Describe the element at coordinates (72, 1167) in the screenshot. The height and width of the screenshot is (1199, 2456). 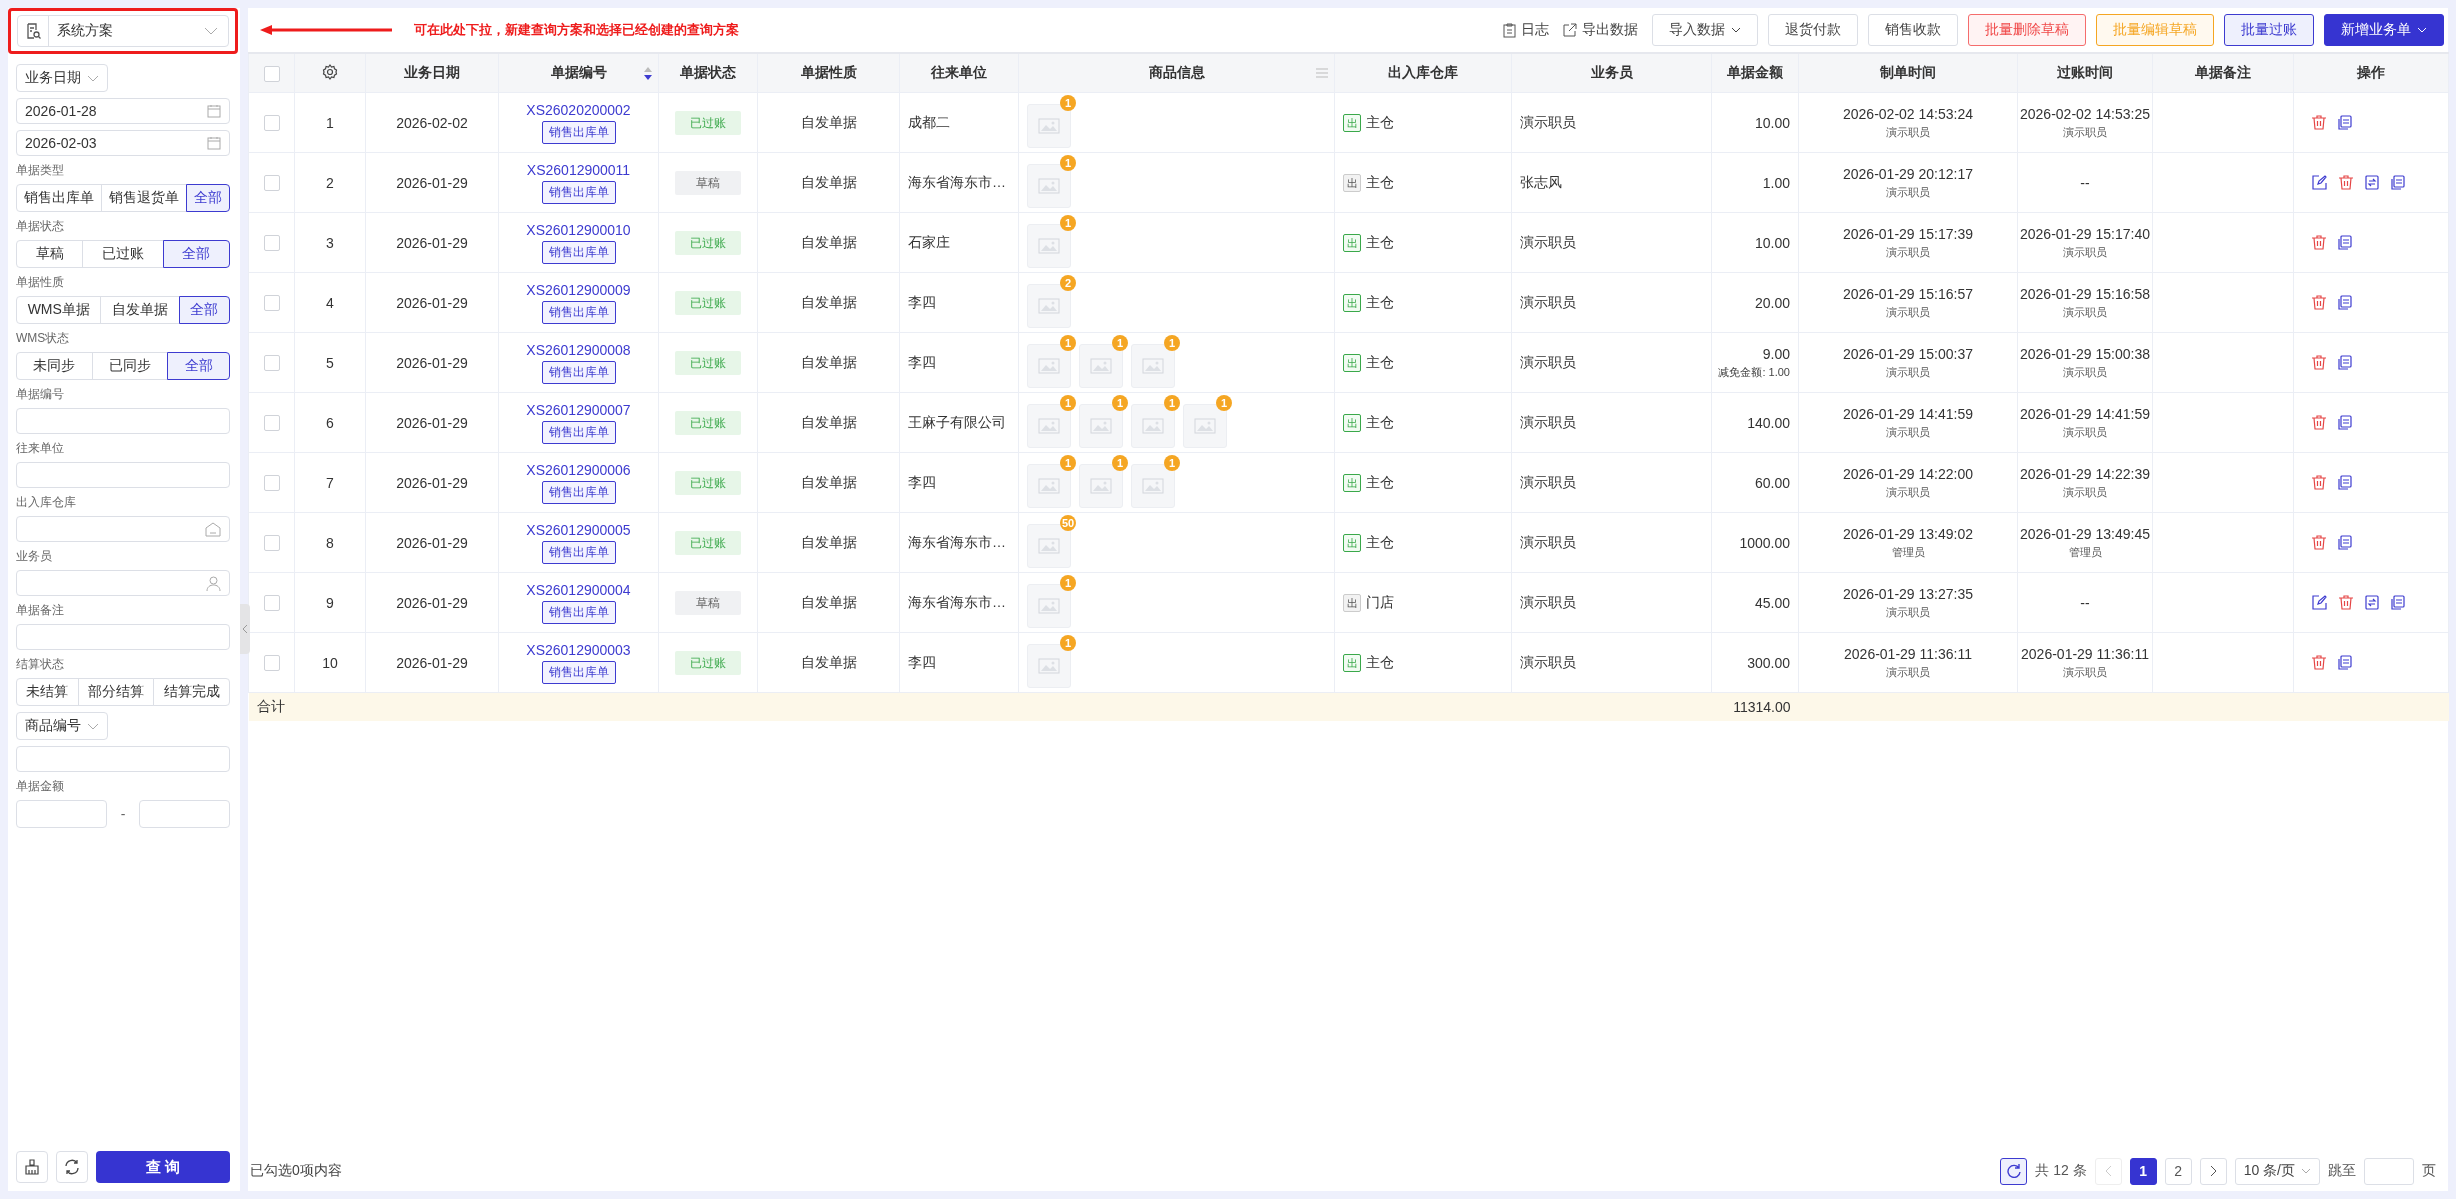
I see `reset-button` at that location.